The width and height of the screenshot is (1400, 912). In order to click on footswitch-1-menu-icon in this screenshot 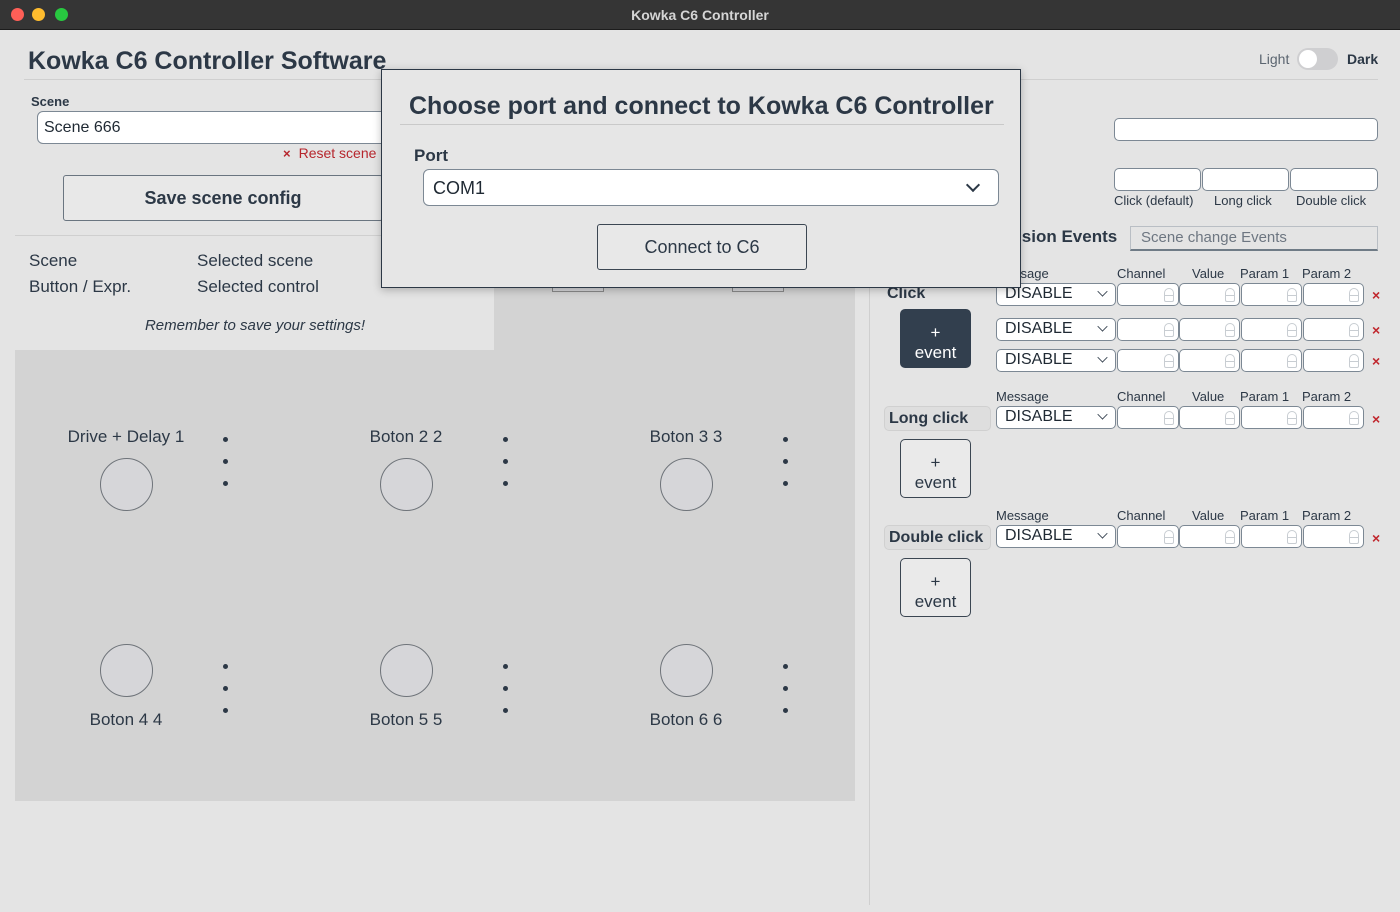, I will do `click(226, 470)`.